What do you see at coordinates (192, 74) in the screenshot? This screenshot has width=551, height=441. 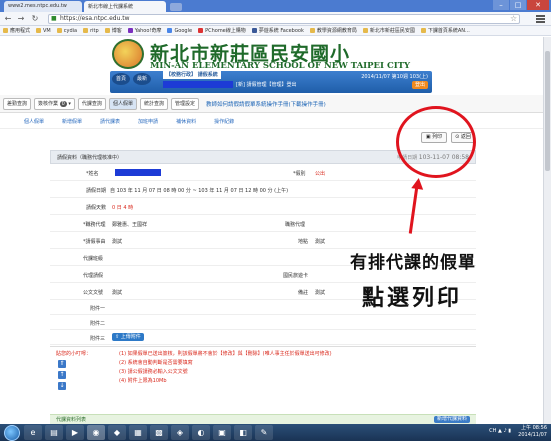 I see `system-name: 【校務行政】 請假系統` at bounding box center [192, 74].